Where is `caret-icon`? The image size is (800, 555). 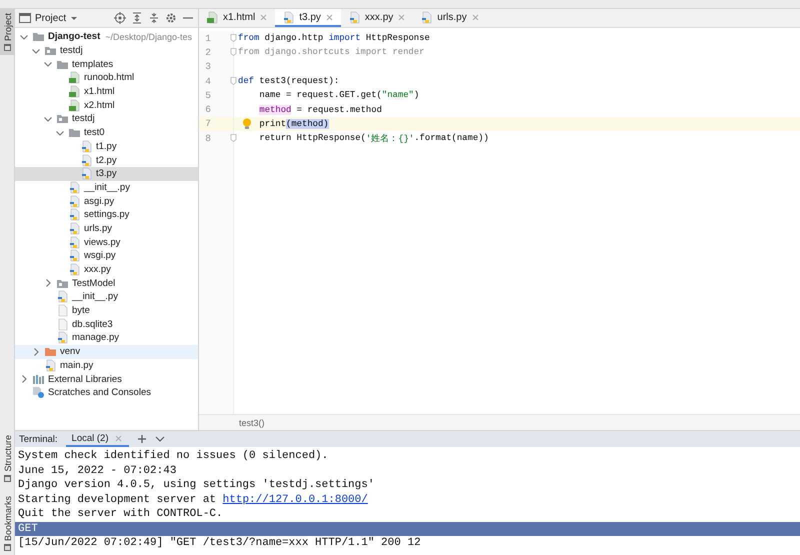
caret-icon is located at coordinates (74, 18).